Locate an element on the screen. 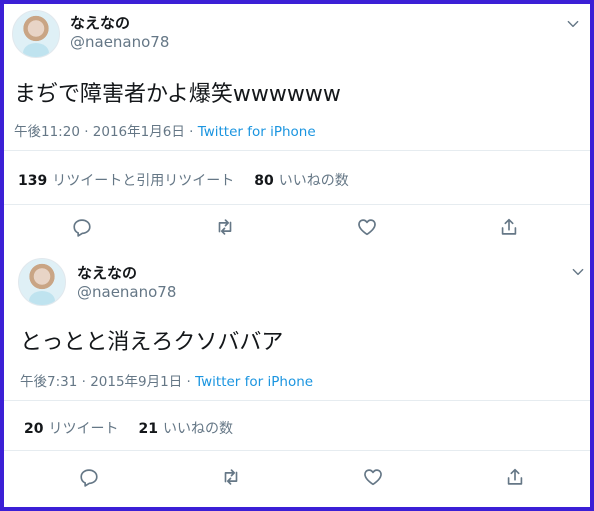  likes-stat: 80 いいねの数 is located at coordinates (301, 181).